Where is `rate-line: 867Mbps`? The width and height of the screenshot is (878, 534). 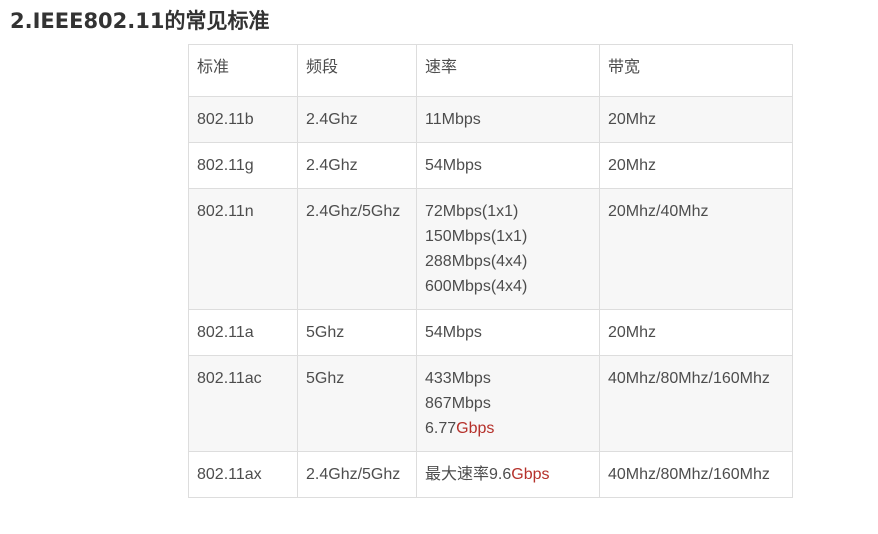 rate-line: 867Mbps is located at coordinates (508, 403).